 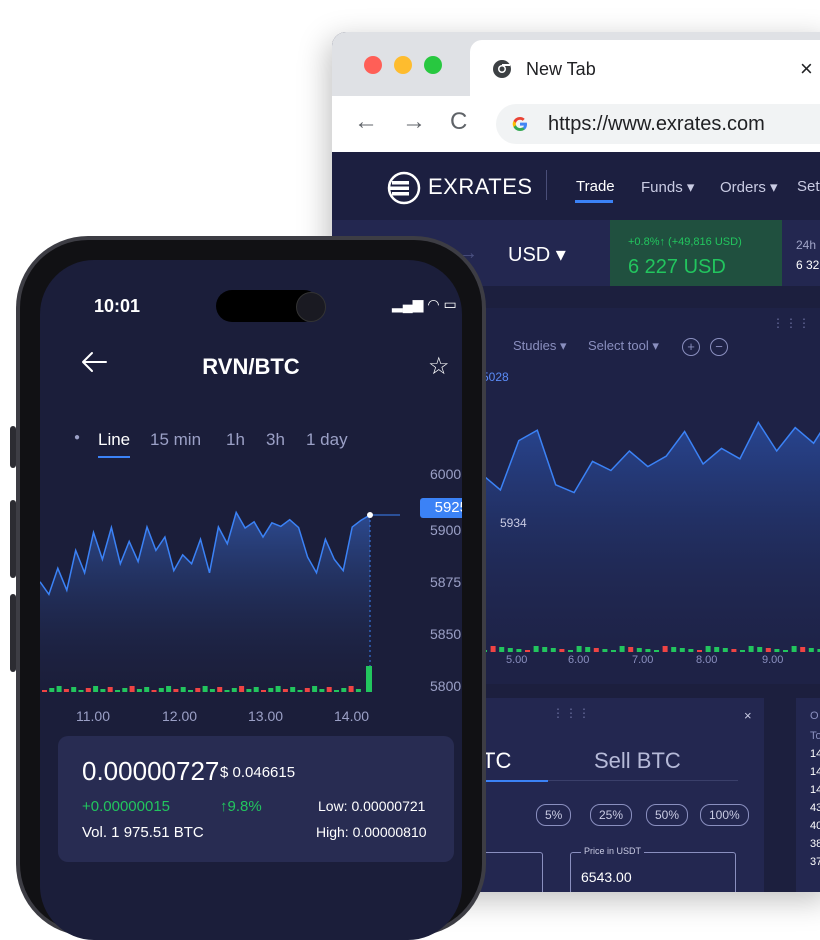 I want to click on address-bar: https://www.exrates.com, so click(x=658, y=124).